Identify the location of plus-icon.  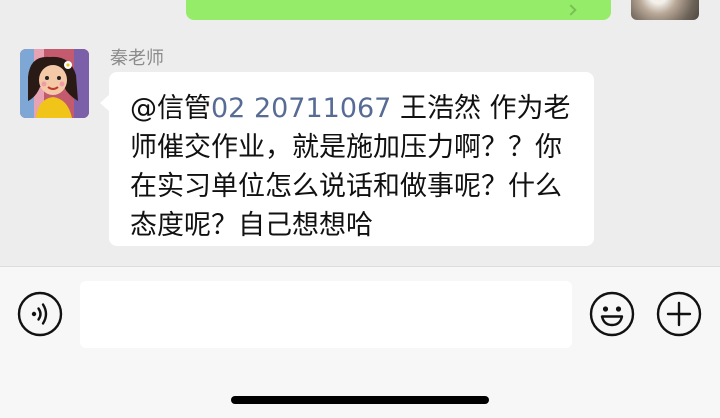
(679, 314).